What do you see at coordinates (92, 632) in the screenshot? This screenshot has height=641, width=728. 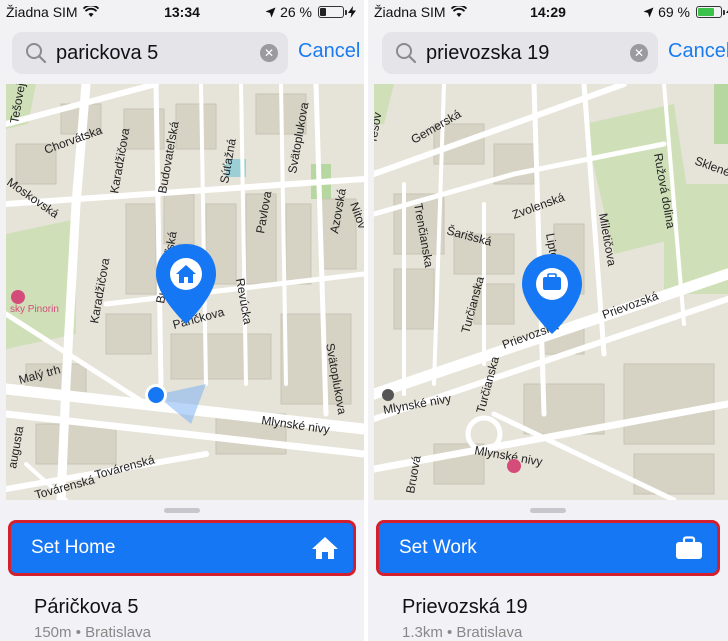 I see `result-subtitle: 150m • Bratislava` at bounding box center [92, 632].